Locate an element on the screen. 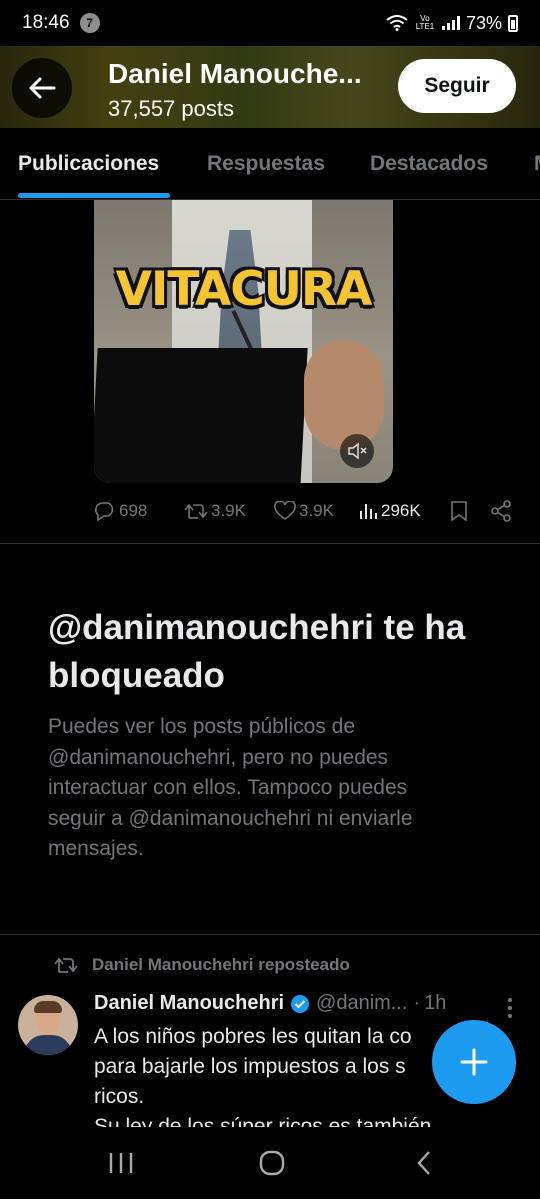 The height and width of the screenshot is (1199, 540). repost-label: Daniel Manouchehri reposteado is located at coordinates (221, 964).